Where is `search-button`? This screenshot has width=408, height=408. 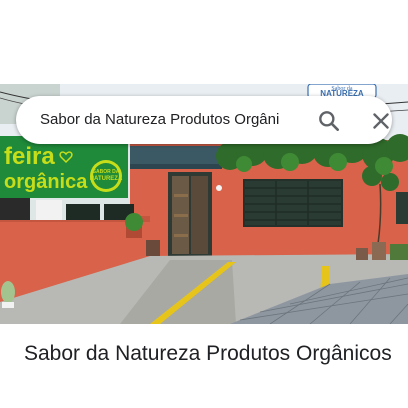
search-button is located at coordinates (329, 121).